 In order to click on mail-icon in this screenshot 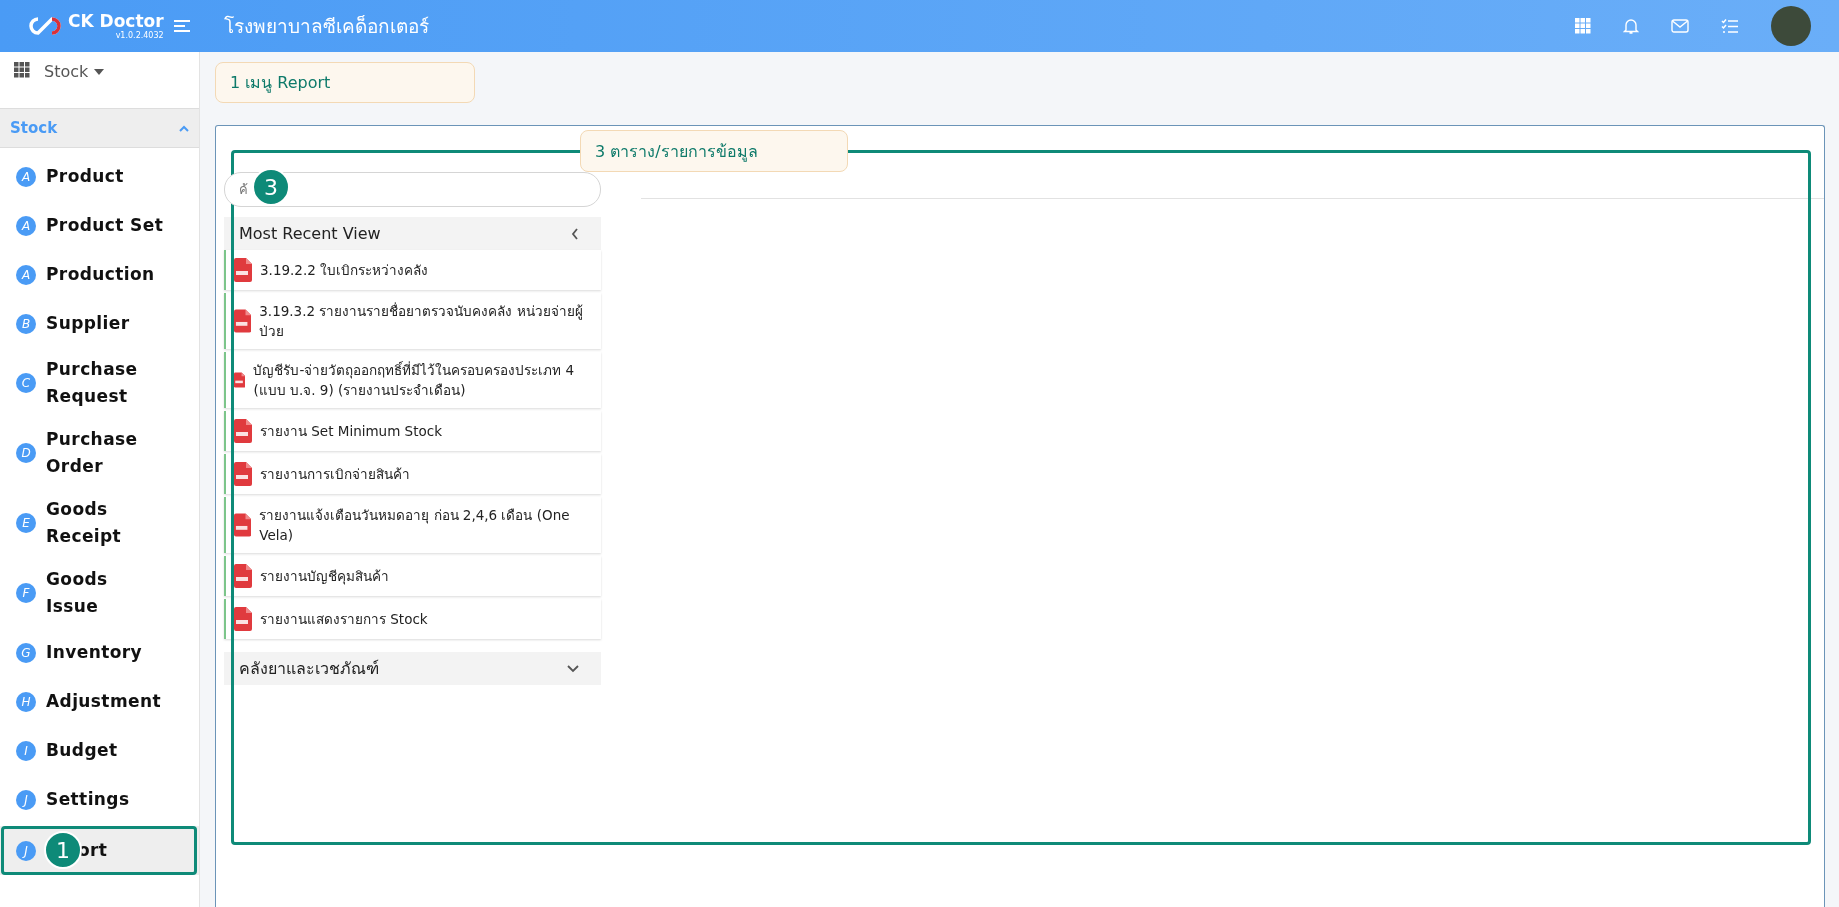, I will do `click(1680, 26)`.